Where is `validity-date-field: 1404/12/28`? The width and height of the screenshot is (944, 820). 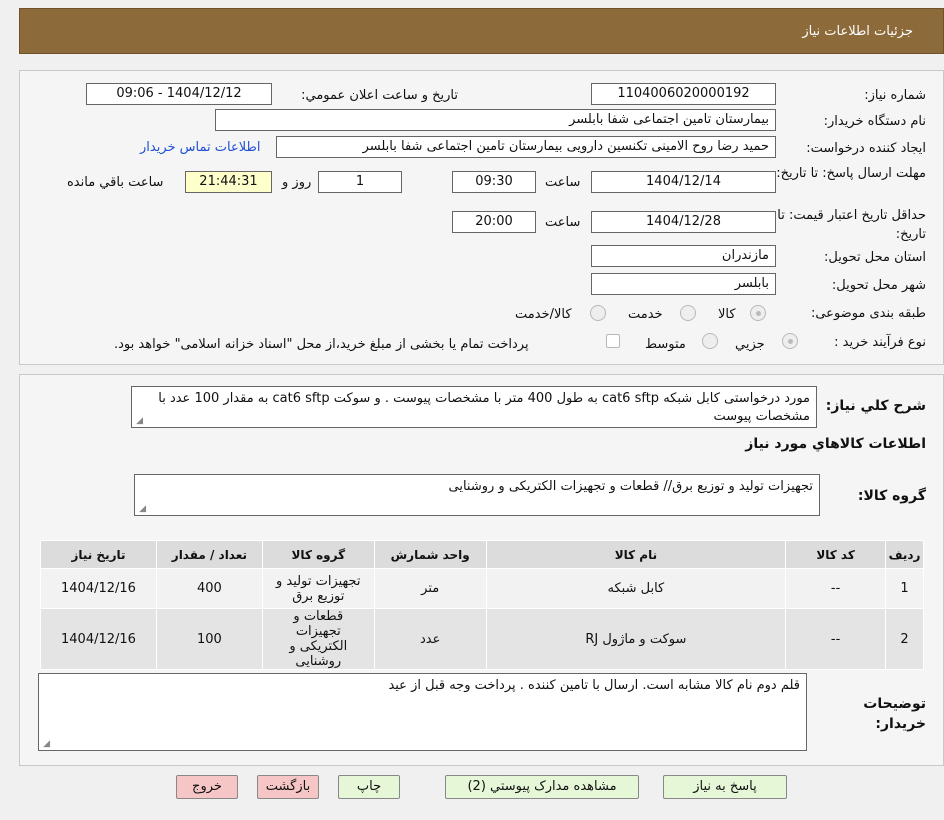 validity-date-field: 1404/12/28 is located at coordinates (683, 222).